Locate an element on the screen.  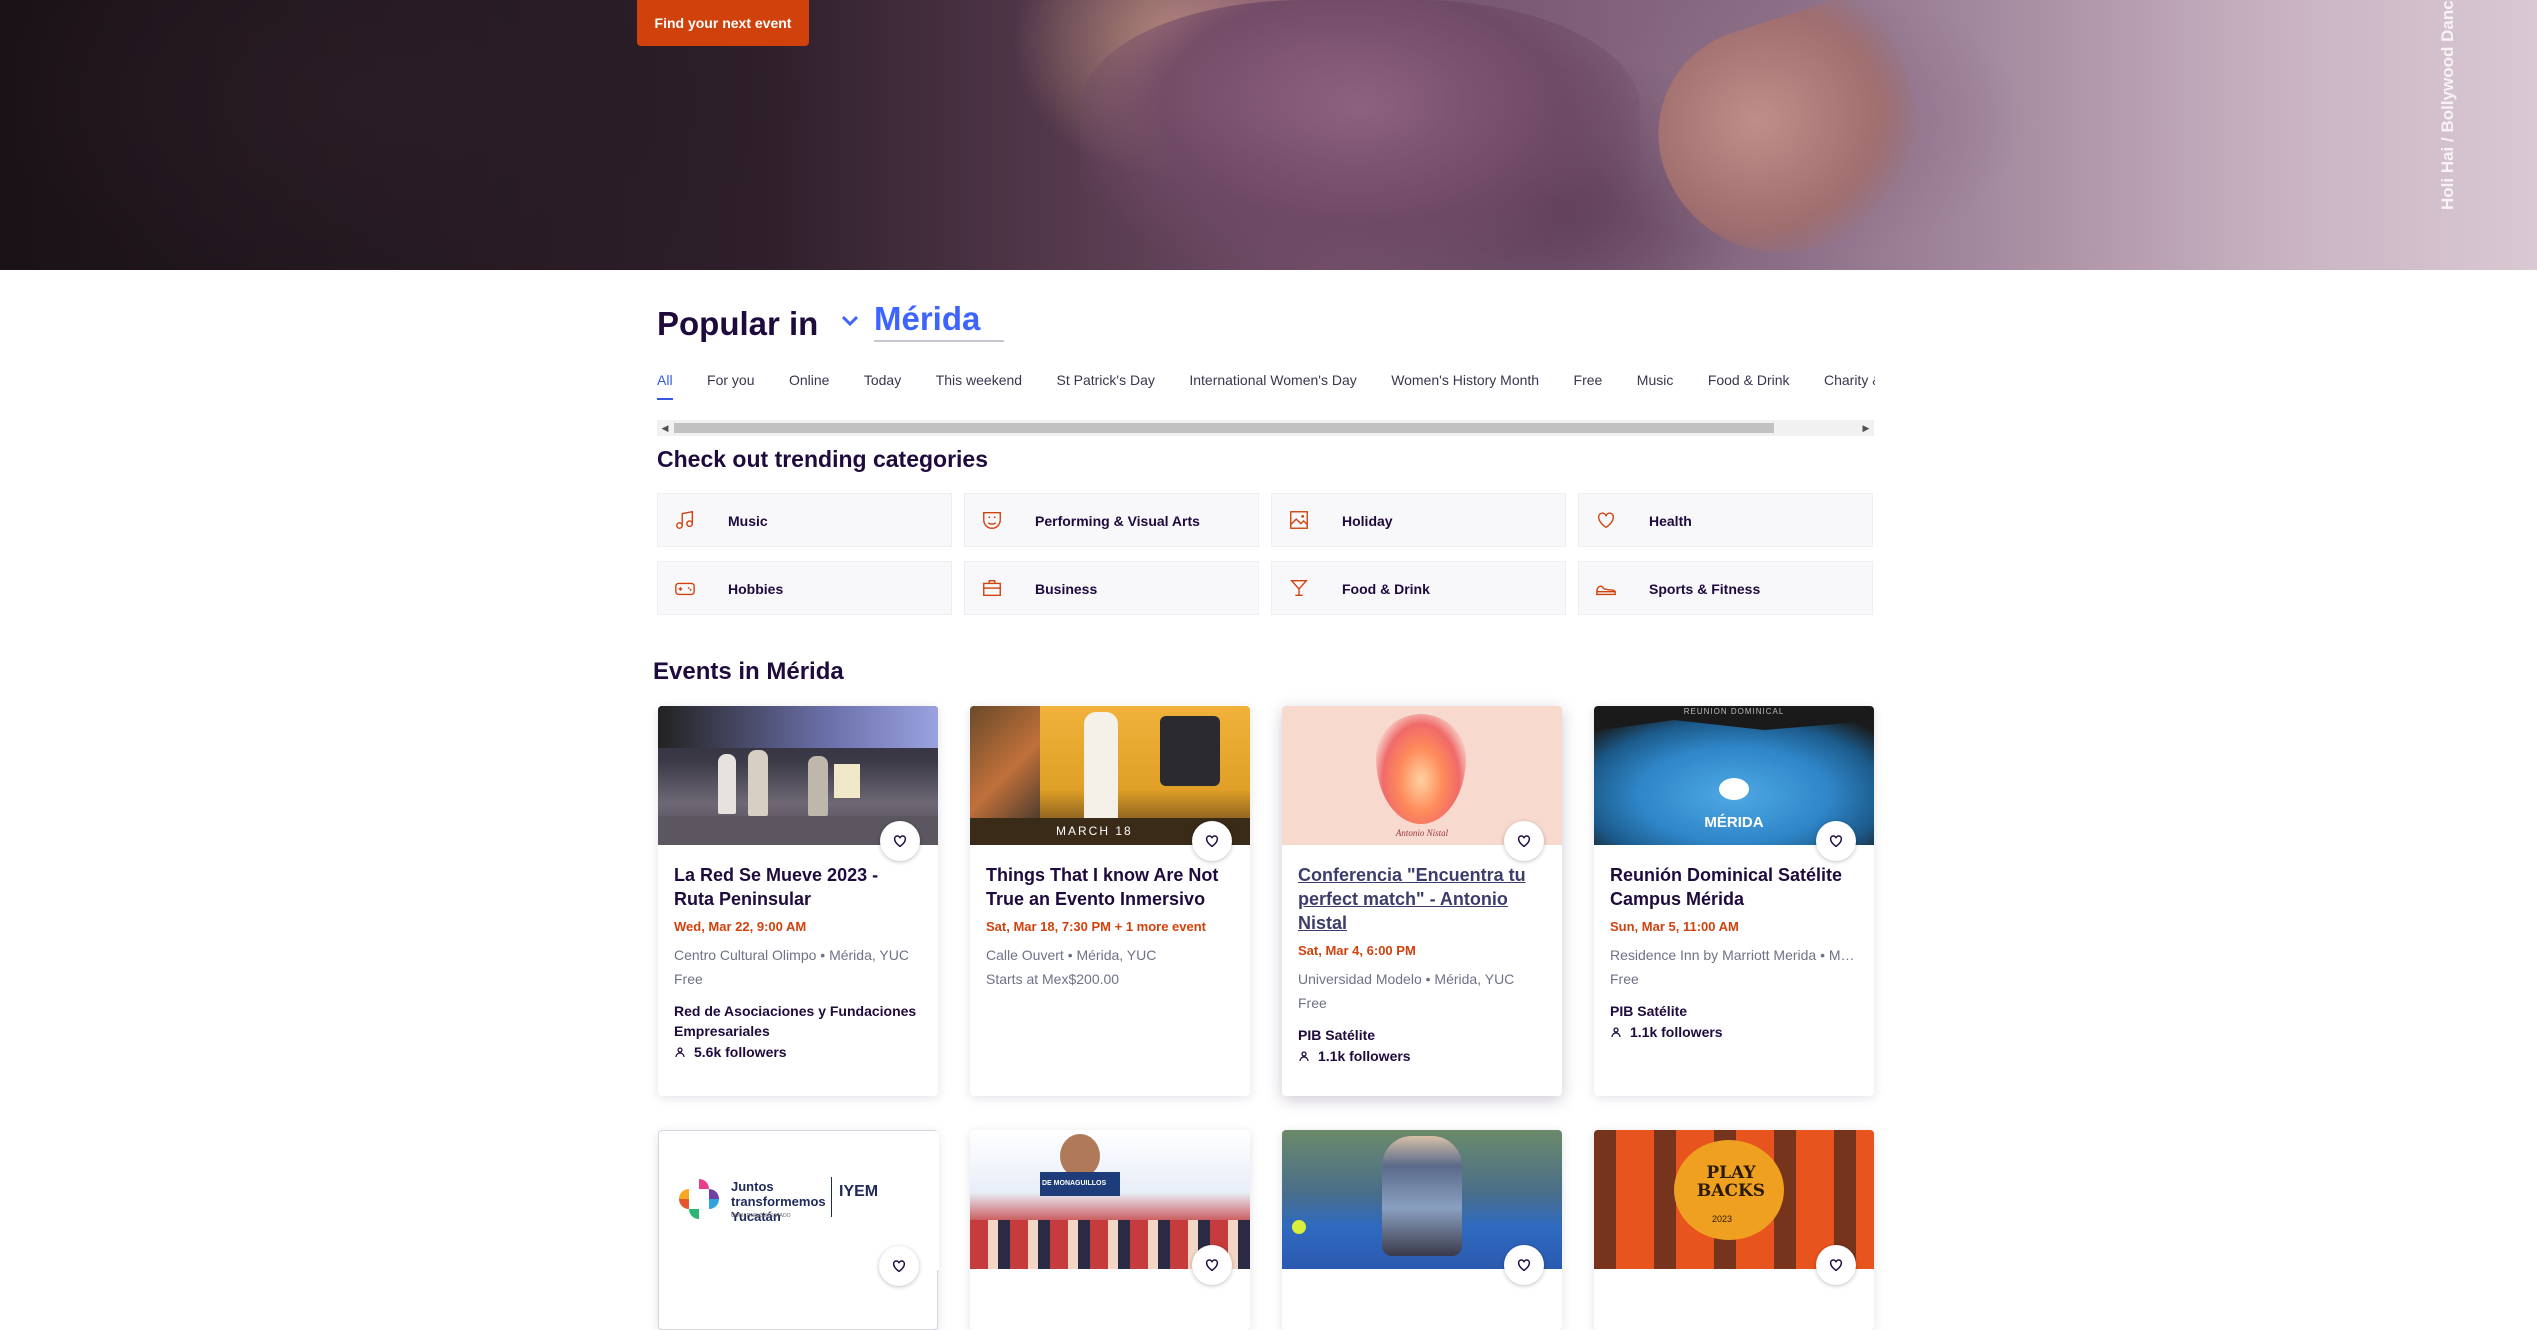
tab-womens-history-month: Women's History Month is located at coordinates (1465, 385).